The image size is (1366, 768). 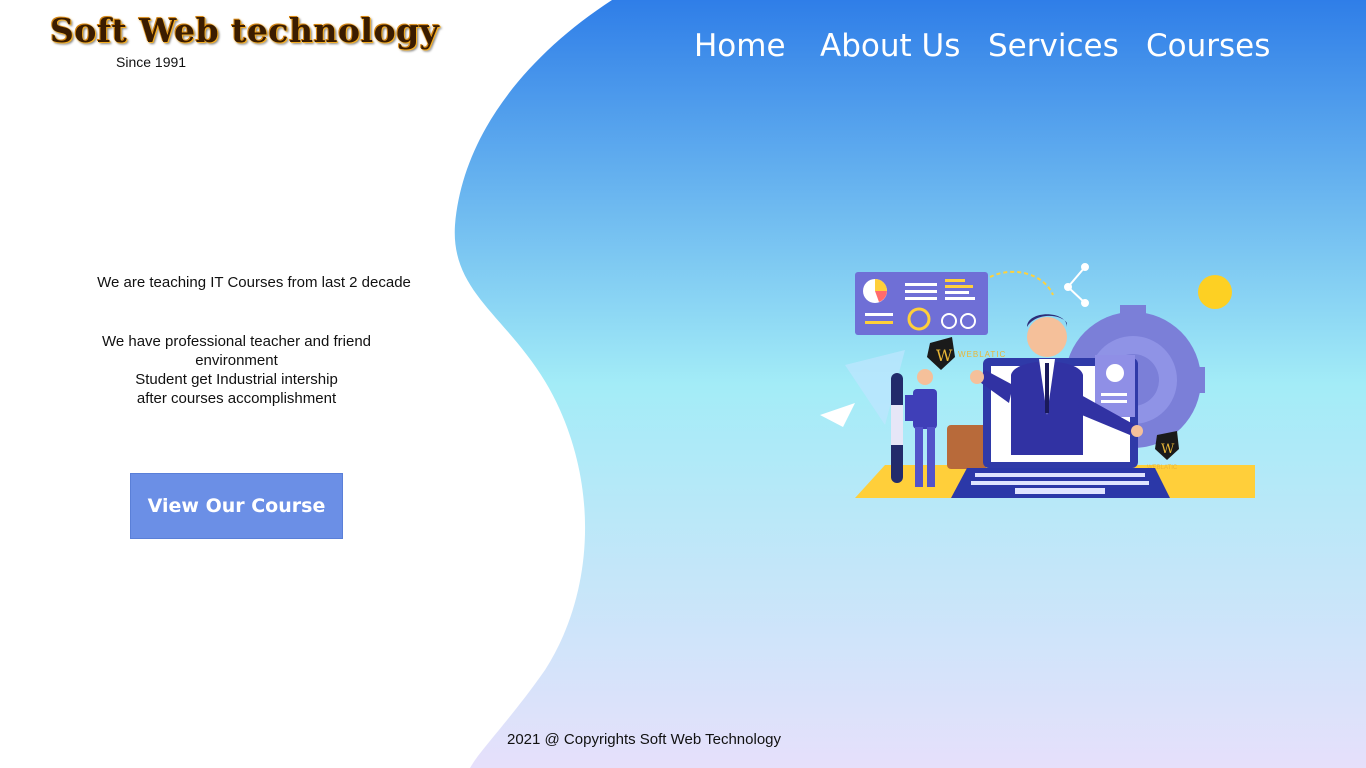 What do you see at coordinates (1053, 46) in the screenshot?
I see `nav-services-link: Services` at bounding box center [1053, 46].